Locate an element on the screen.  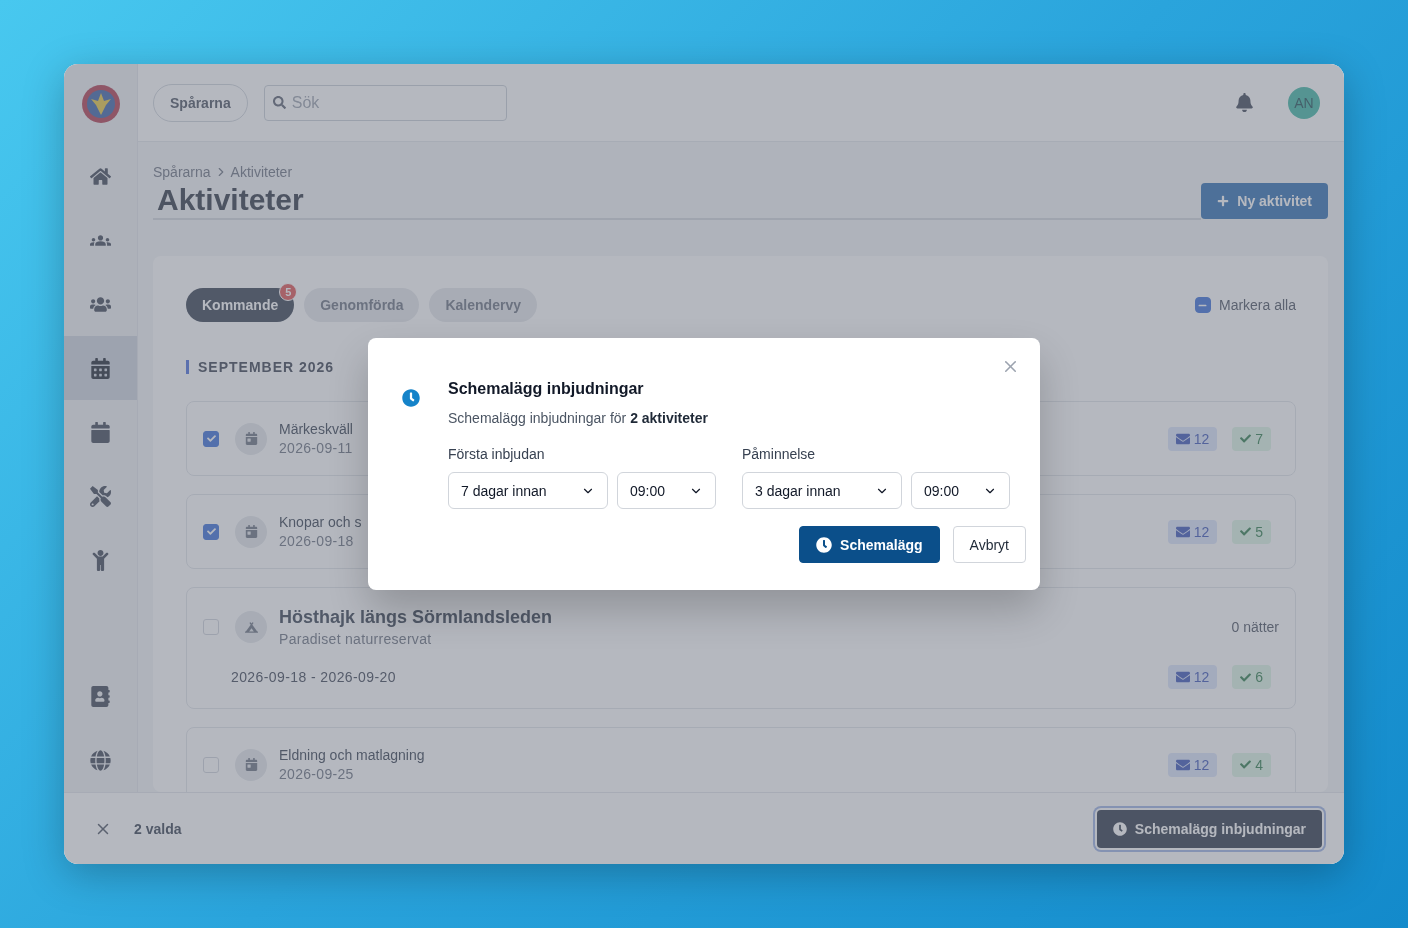
page-title: Aktiviteter is located at coordinates (231, 200).